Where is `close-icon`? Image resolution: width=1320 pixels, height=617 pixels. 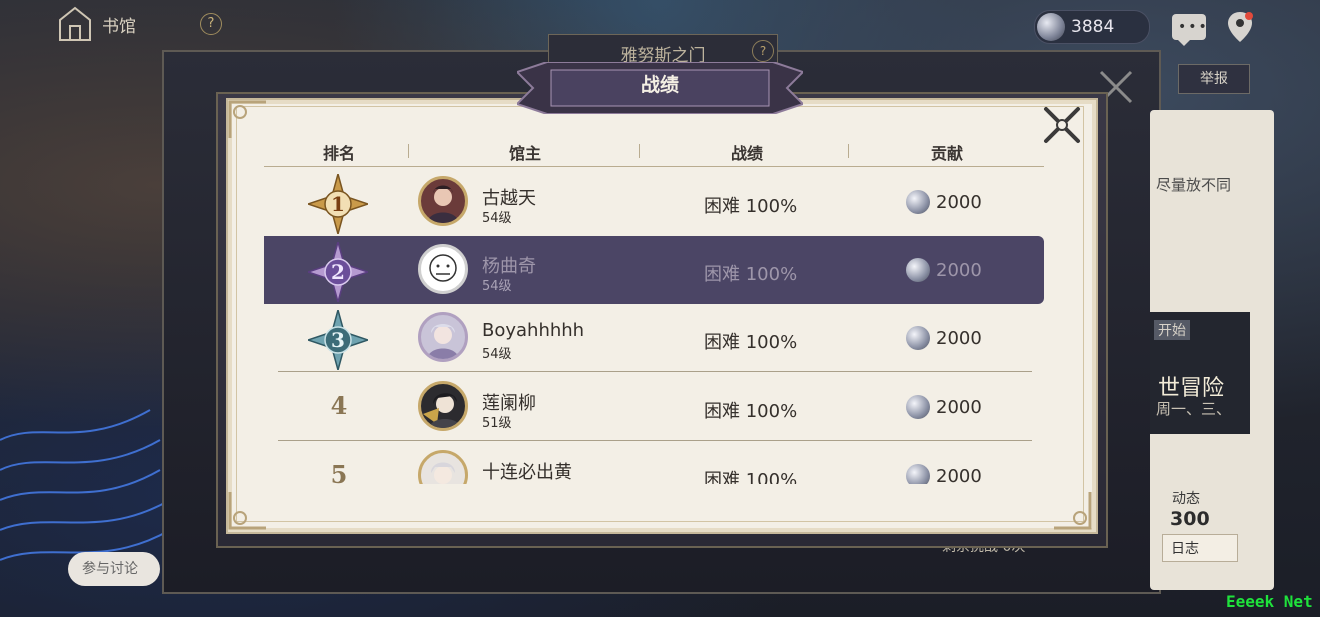
close-icon is located at coordinates (1062, 125).